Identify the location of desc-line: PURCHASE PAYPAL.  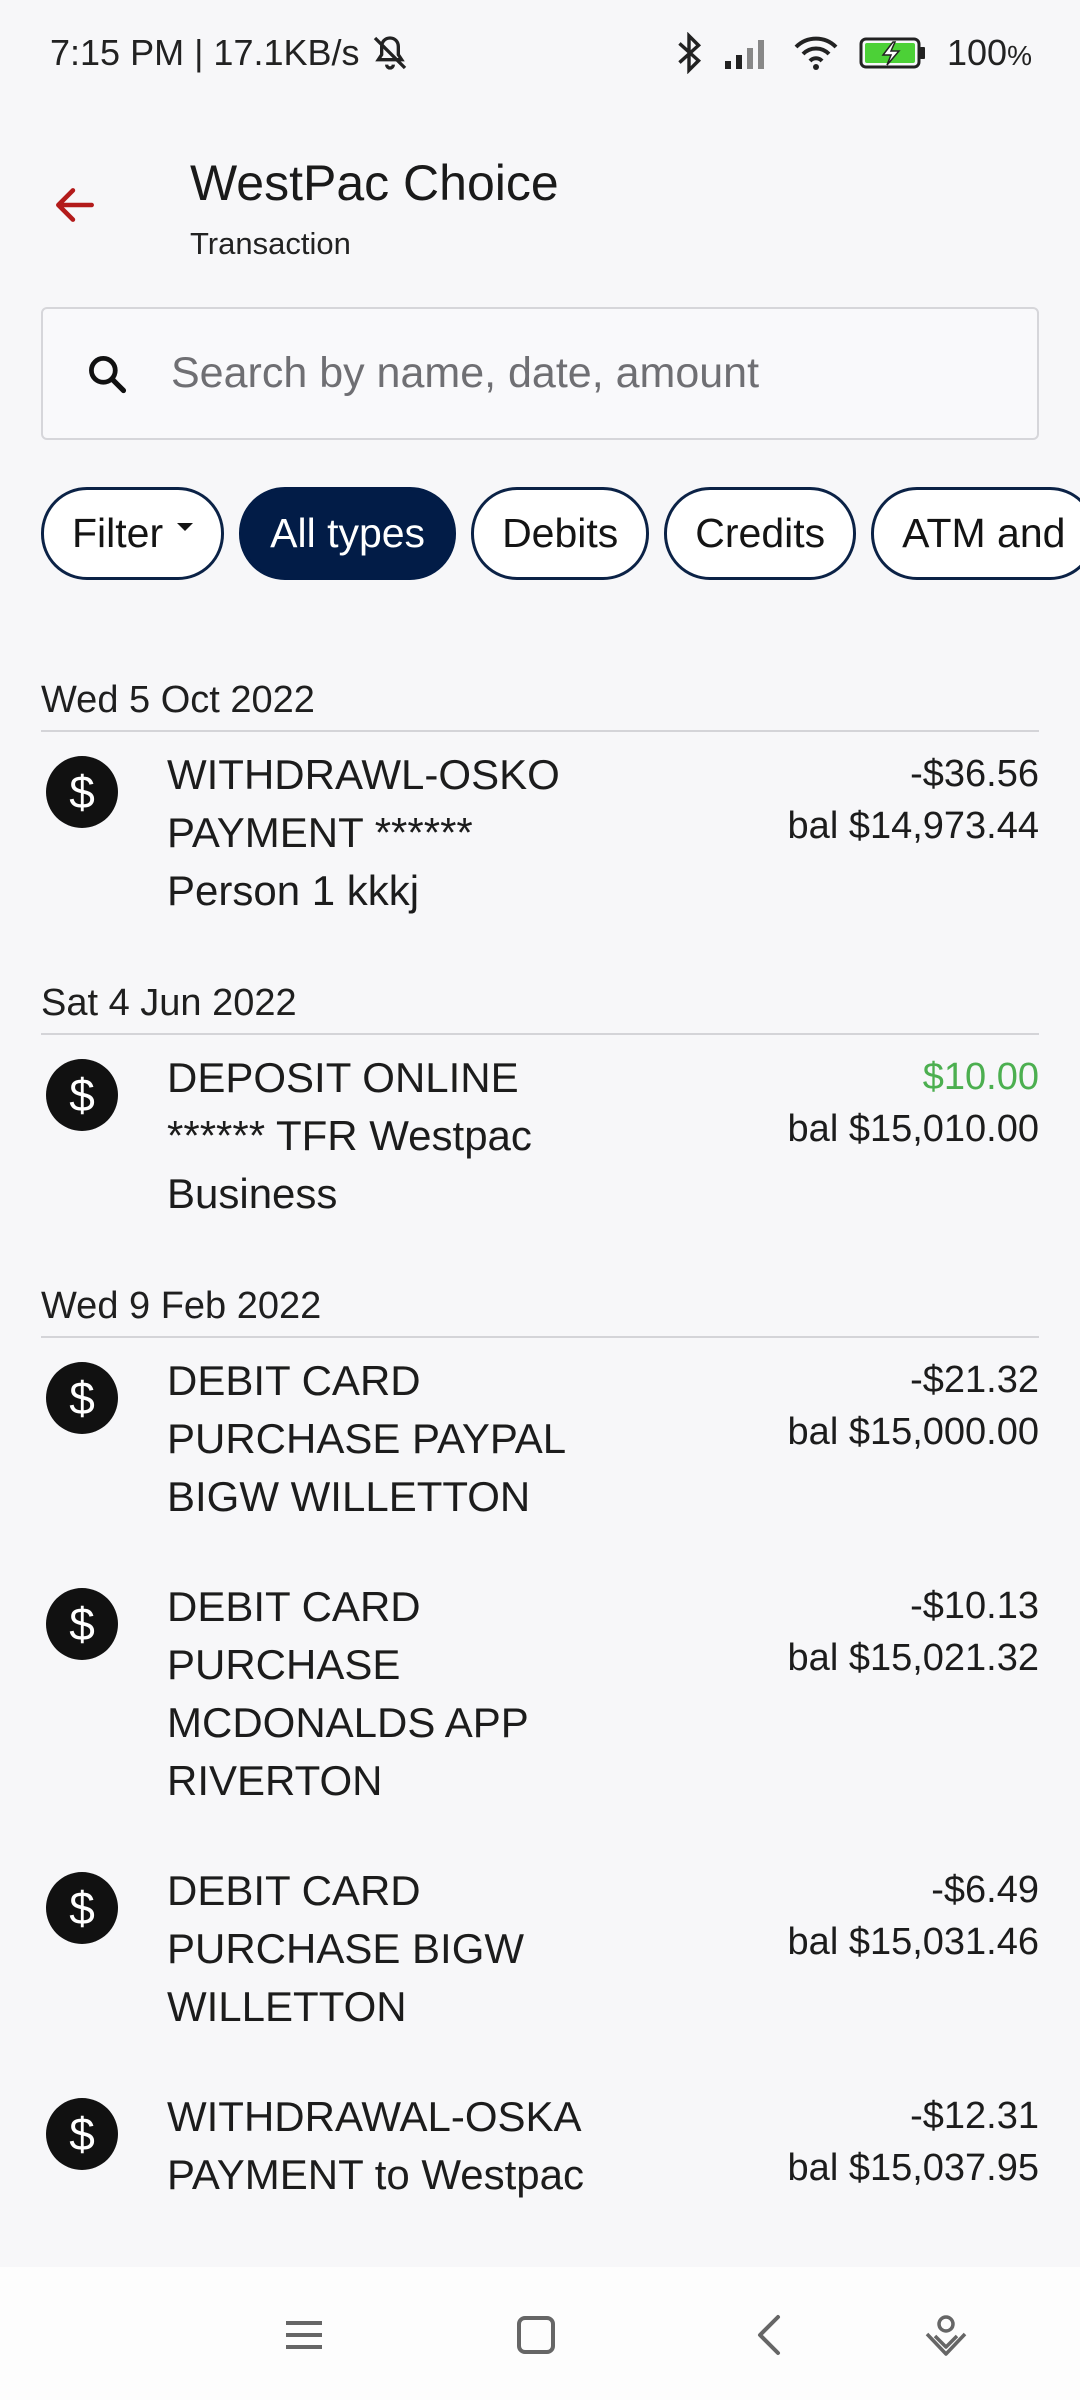
(367, 1438).